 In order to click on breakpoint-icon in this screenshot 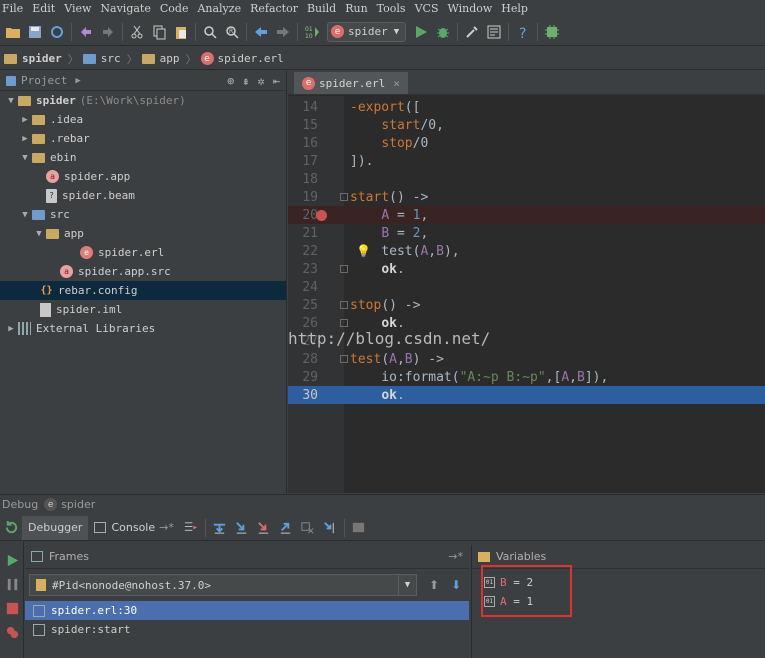, I will do `click(321, 215)`.